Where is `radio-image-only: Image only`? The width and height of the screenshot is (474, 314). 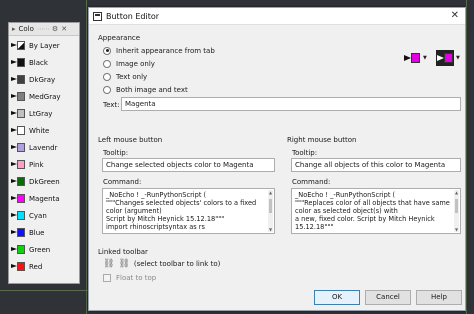
radio-image-only: Image only is located at coordinates (129, 63).